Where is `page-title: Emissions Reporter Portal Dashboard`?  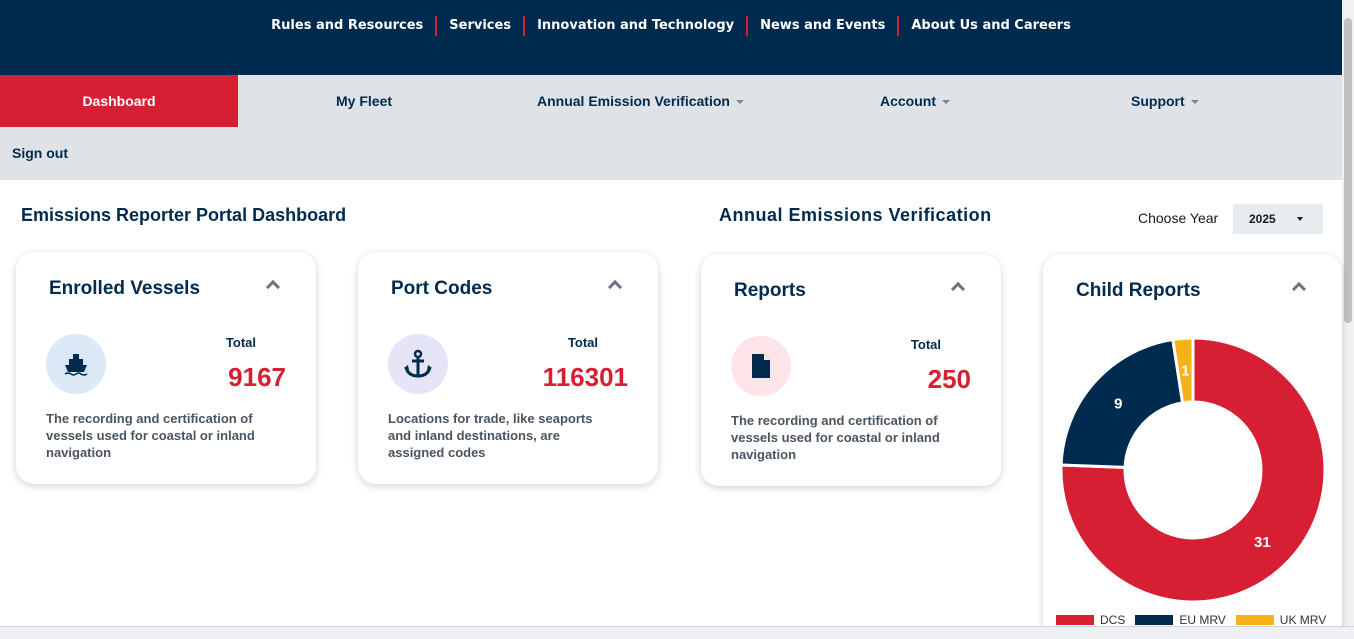 page-title: Emissions Reporter Portal Dashboard is located at coordinates (184, 215).